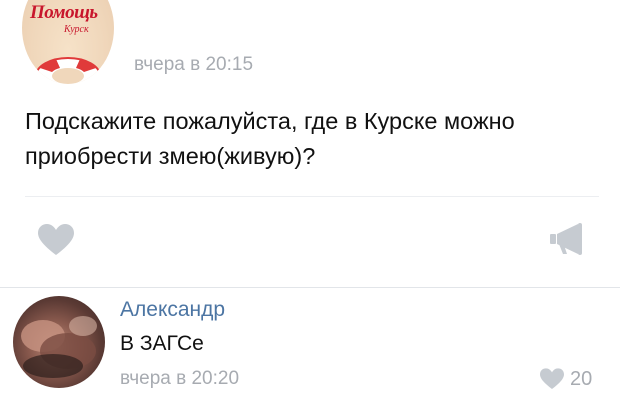  What do you see at coordinates (310, 287) in the screenshot?
I see `section-divider` at bounding box center [310, 287].